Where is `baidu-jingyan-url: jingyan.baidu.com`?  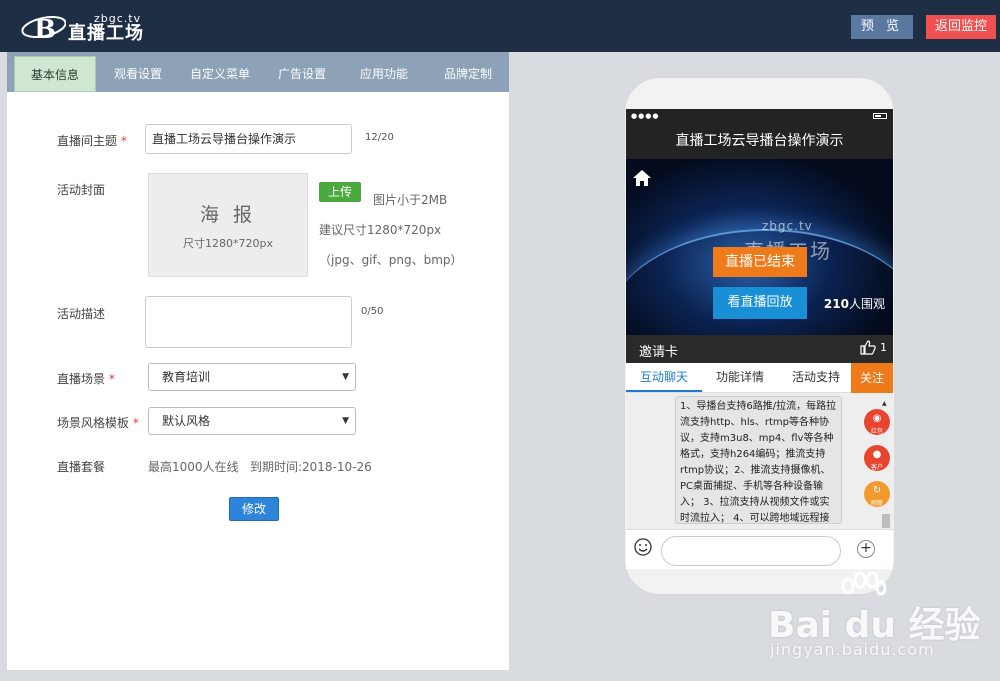 baidu-jingyan-url: jingyan.baidu.com is located at coordinates (852, 649).